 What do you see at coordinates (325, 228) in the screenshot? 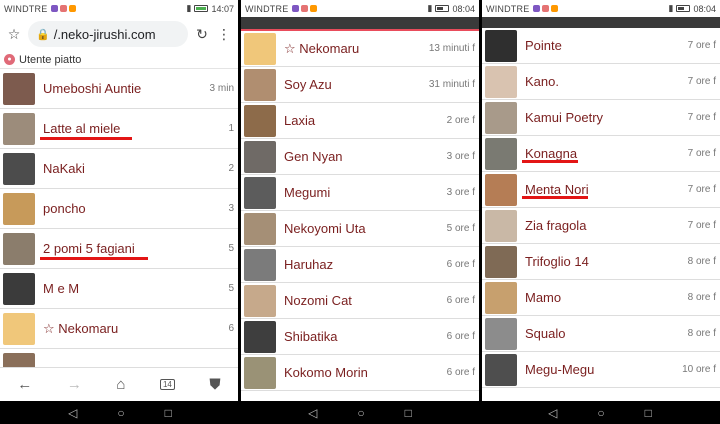
I see `user-name: Nekoyomi Uta` at bounding box center [325, 228].